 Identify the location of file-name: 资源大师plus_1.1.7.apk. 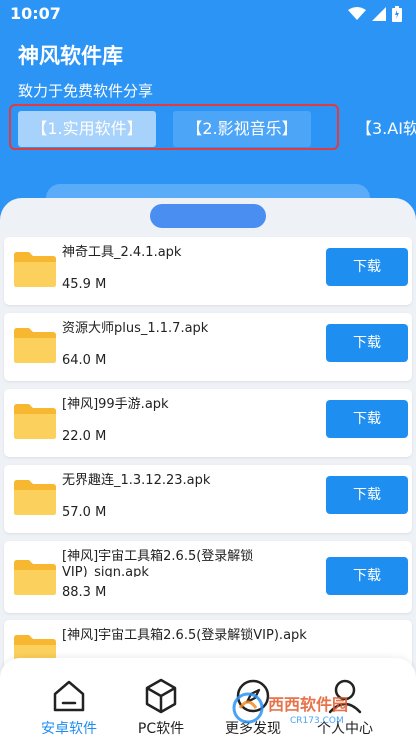
(135, 328).